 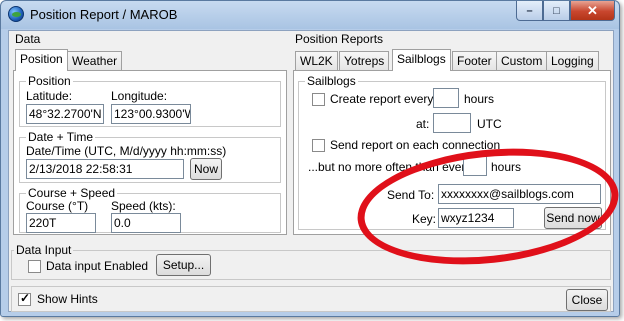 I want to click on datetime-input: 2/13/2018 22:58:31, so click(x=105, y=169).